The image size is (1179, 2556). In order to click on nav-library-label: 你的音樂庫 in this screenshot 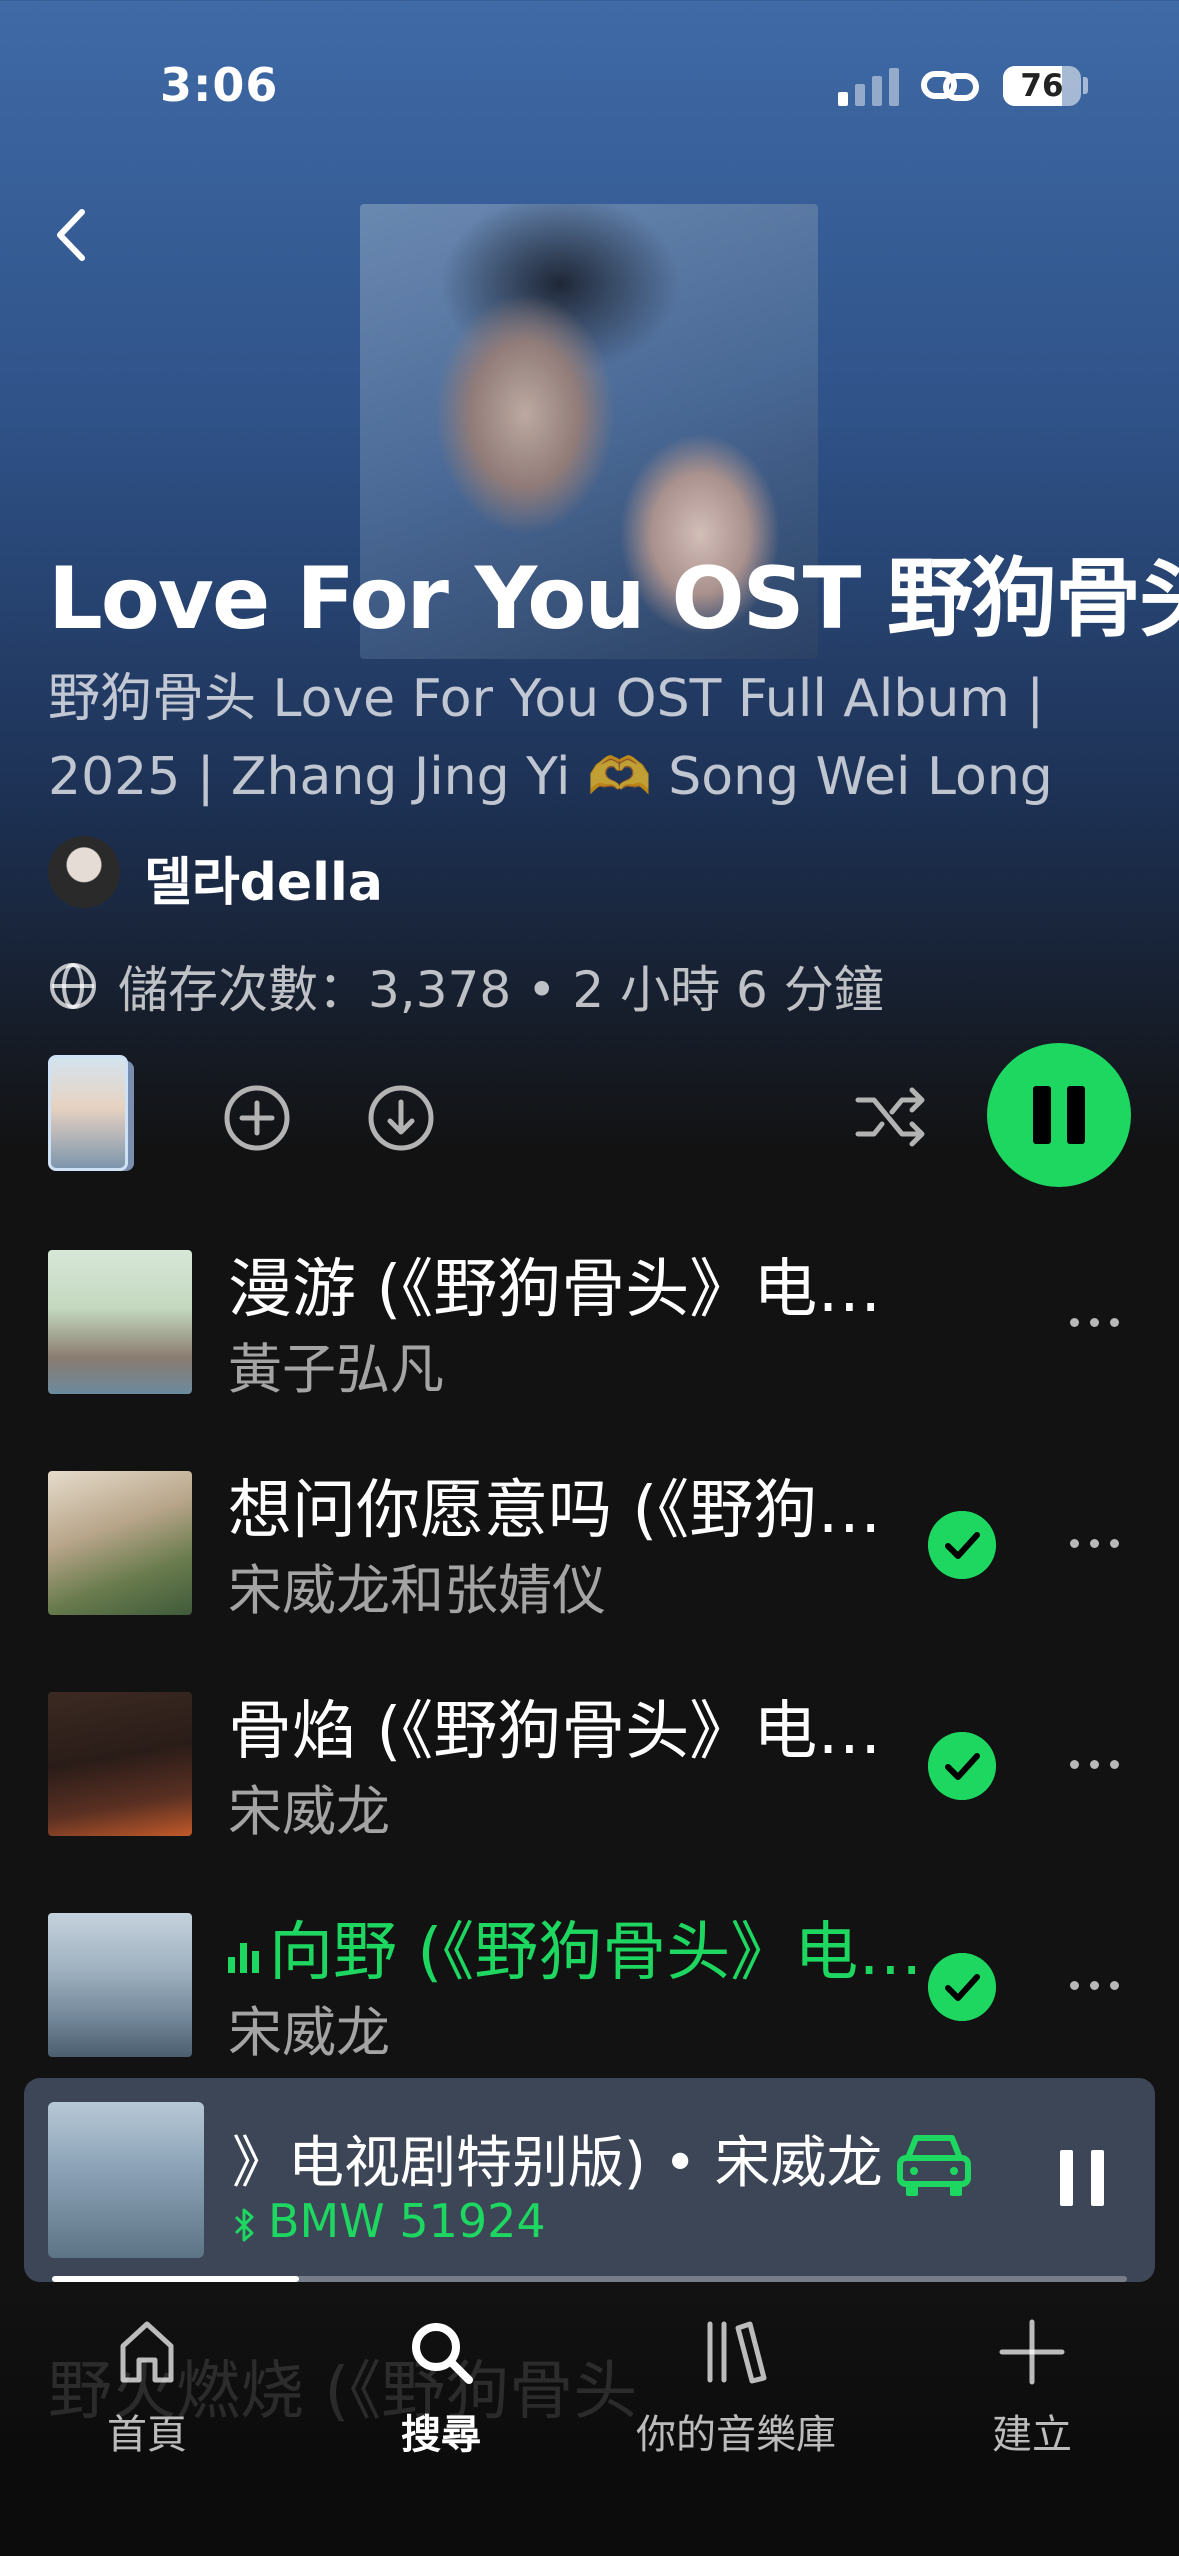, I will do `click(736, 2435)`.